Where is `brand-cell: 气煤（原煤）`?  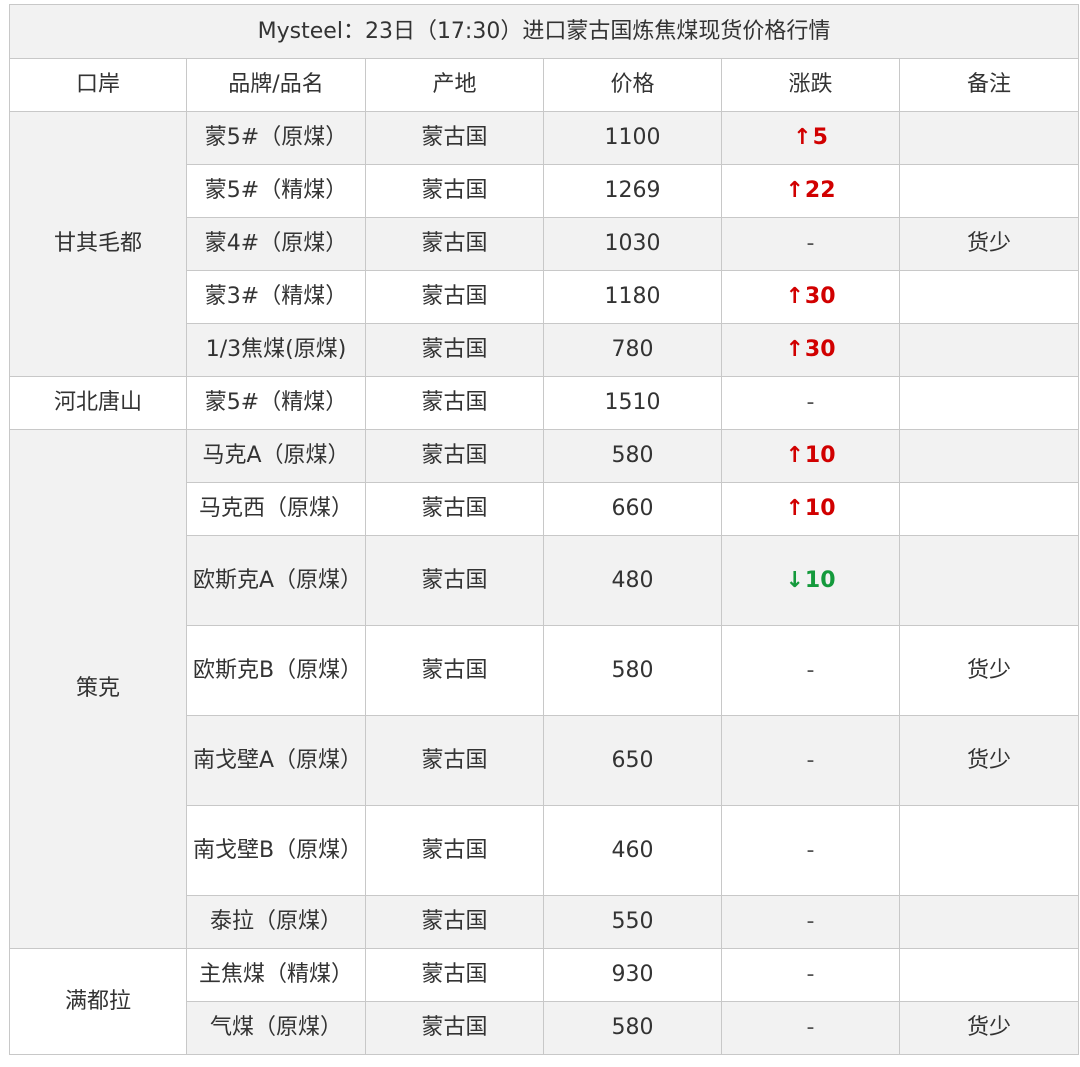 brand-cell: 气煤（原煤） is located at coordinates (276, 1028).